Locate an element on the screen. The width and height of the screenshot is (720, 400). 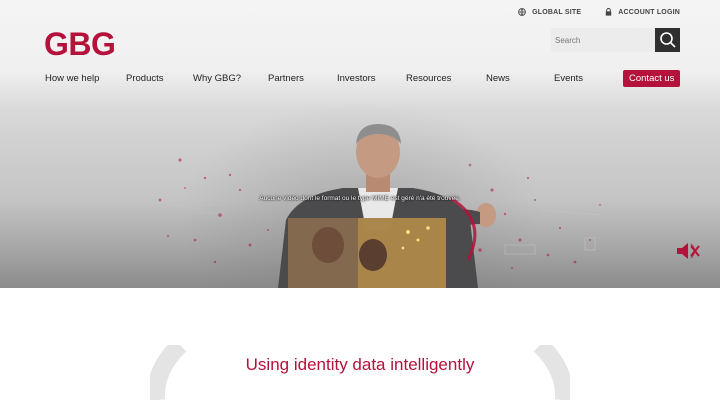
nav-item-products: Products is located at coordinates (145, 78).